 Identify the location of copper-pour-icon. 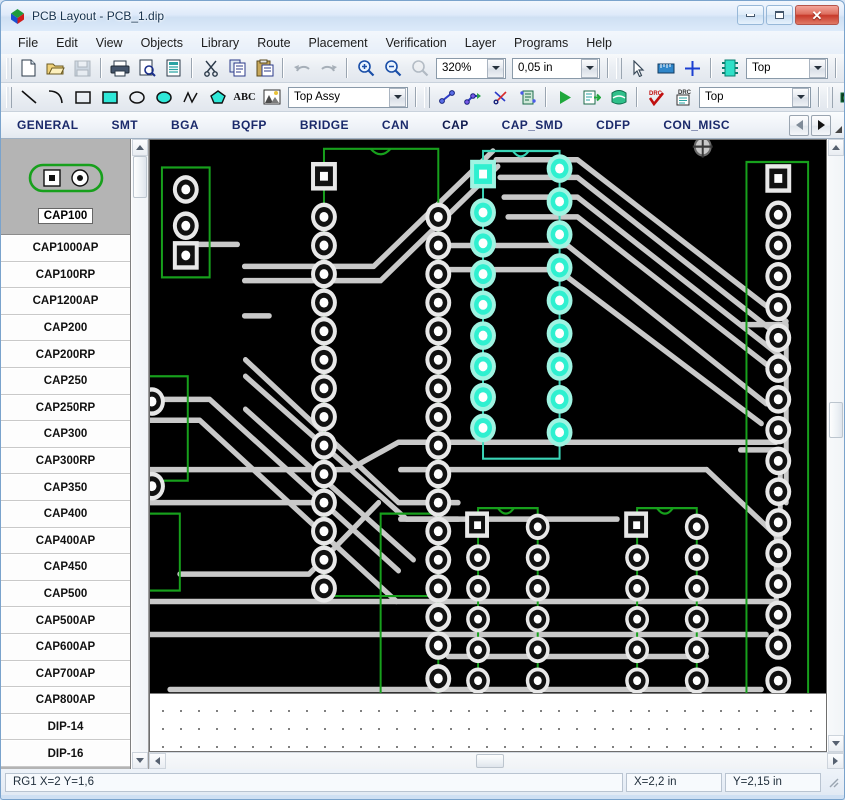
(618, 97).